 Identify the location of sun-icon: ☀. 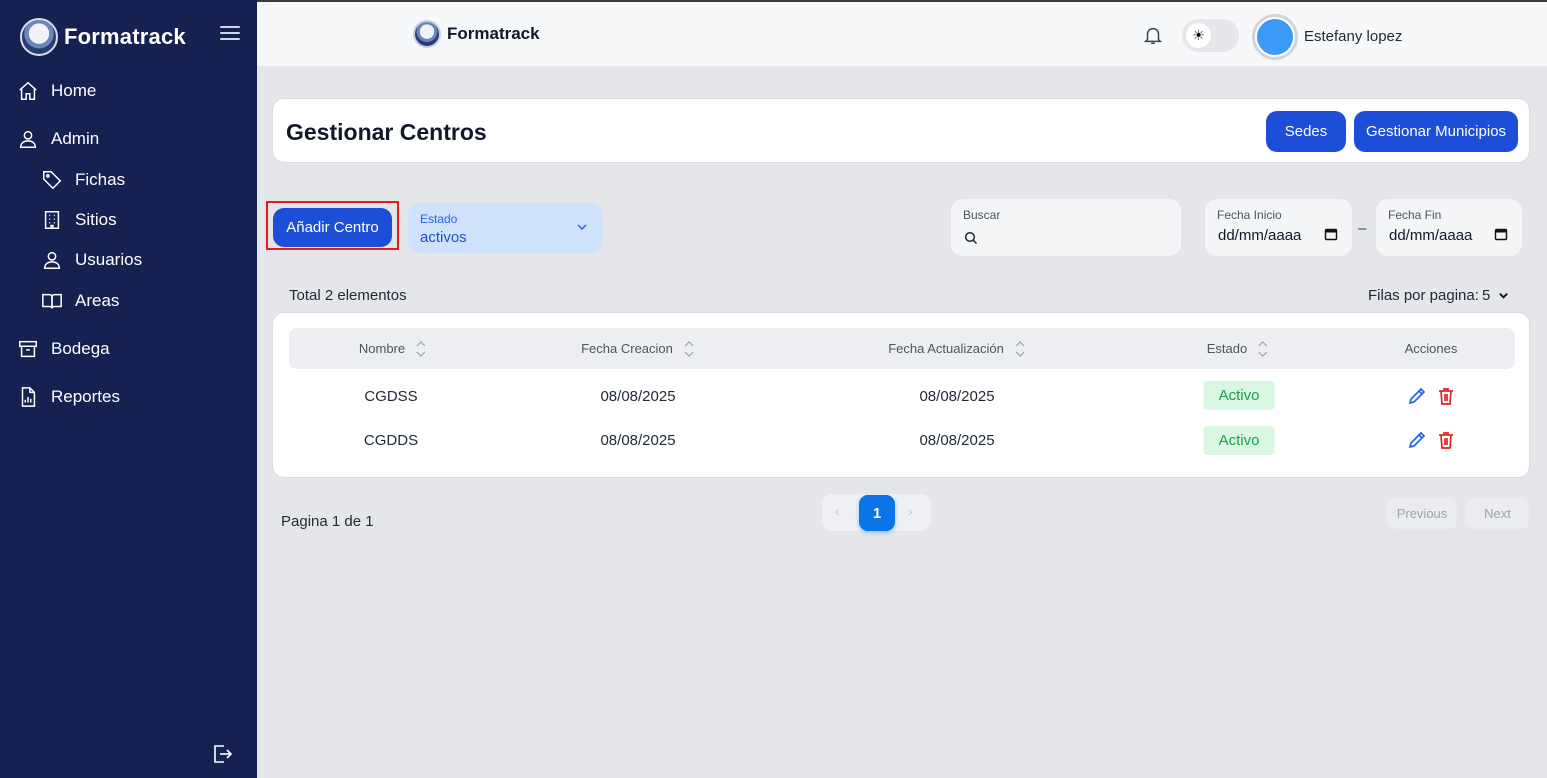
(1198, 35).